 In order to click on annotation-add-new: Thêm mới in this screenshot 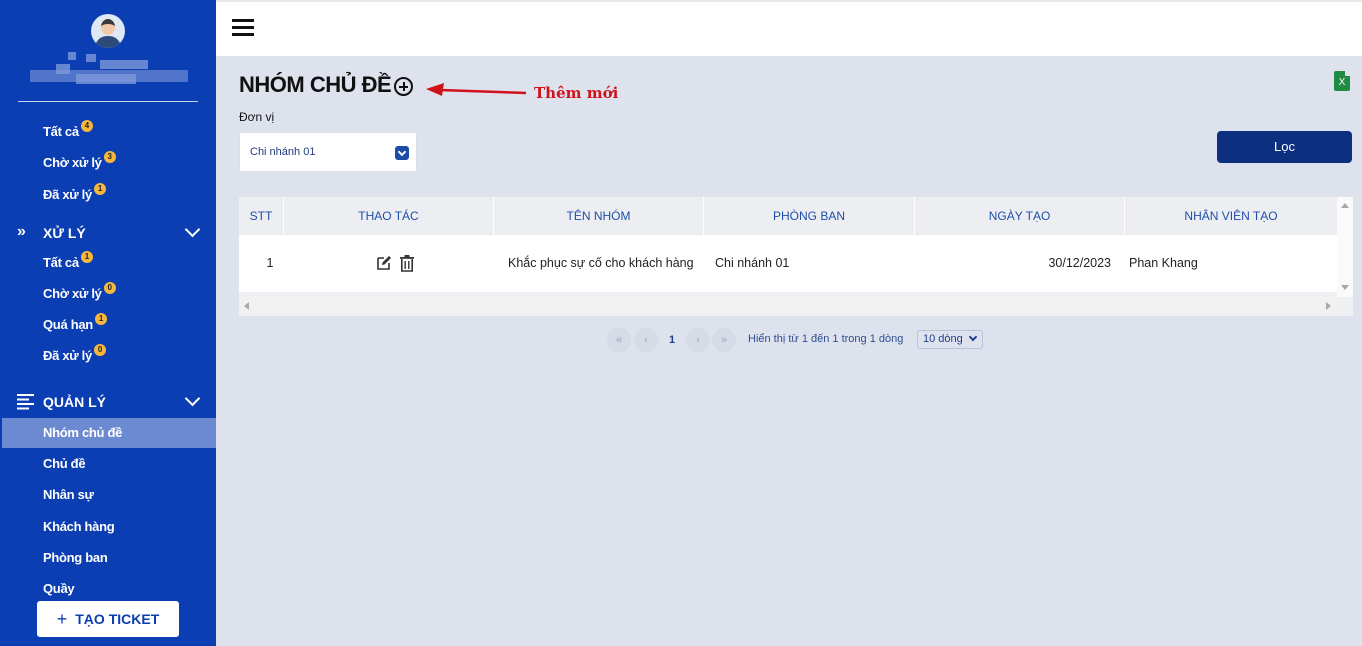, I will do `click(576, 93)`.